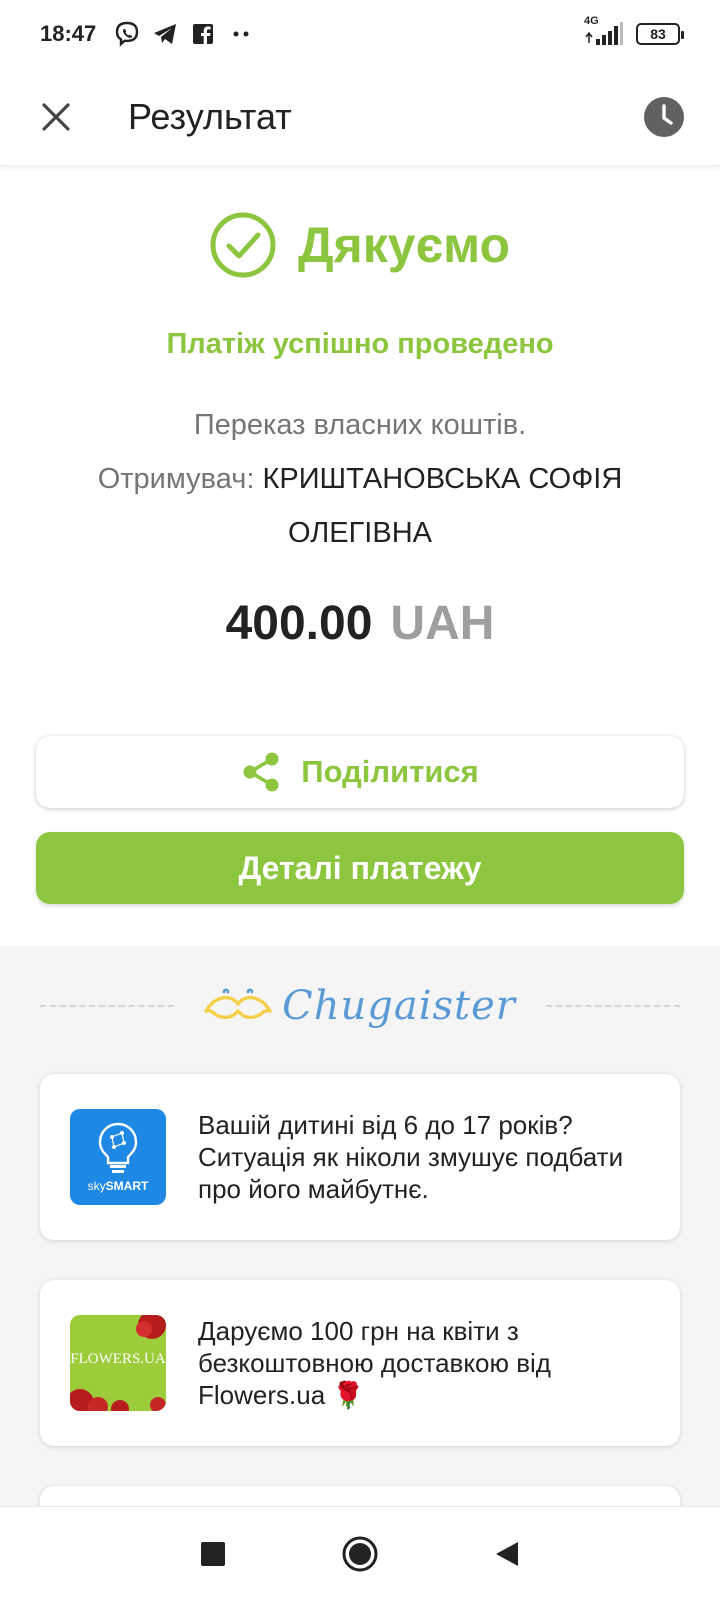 The image size is (720, 1600). I want to click on status-bar: 18:47 4G 83, so click(360, 34).